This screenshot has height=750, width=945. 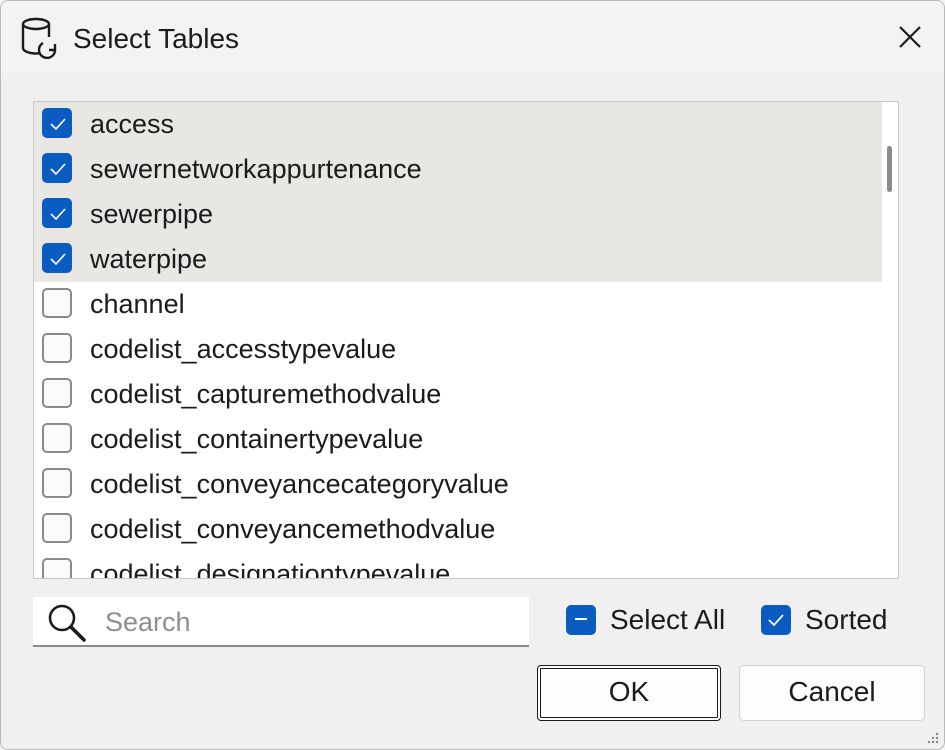 What do you see at coordinates (458, 565) in the screenshot?
I see `table-list-item: codelist_designationtypevalue` at bounding box center [458, 565].